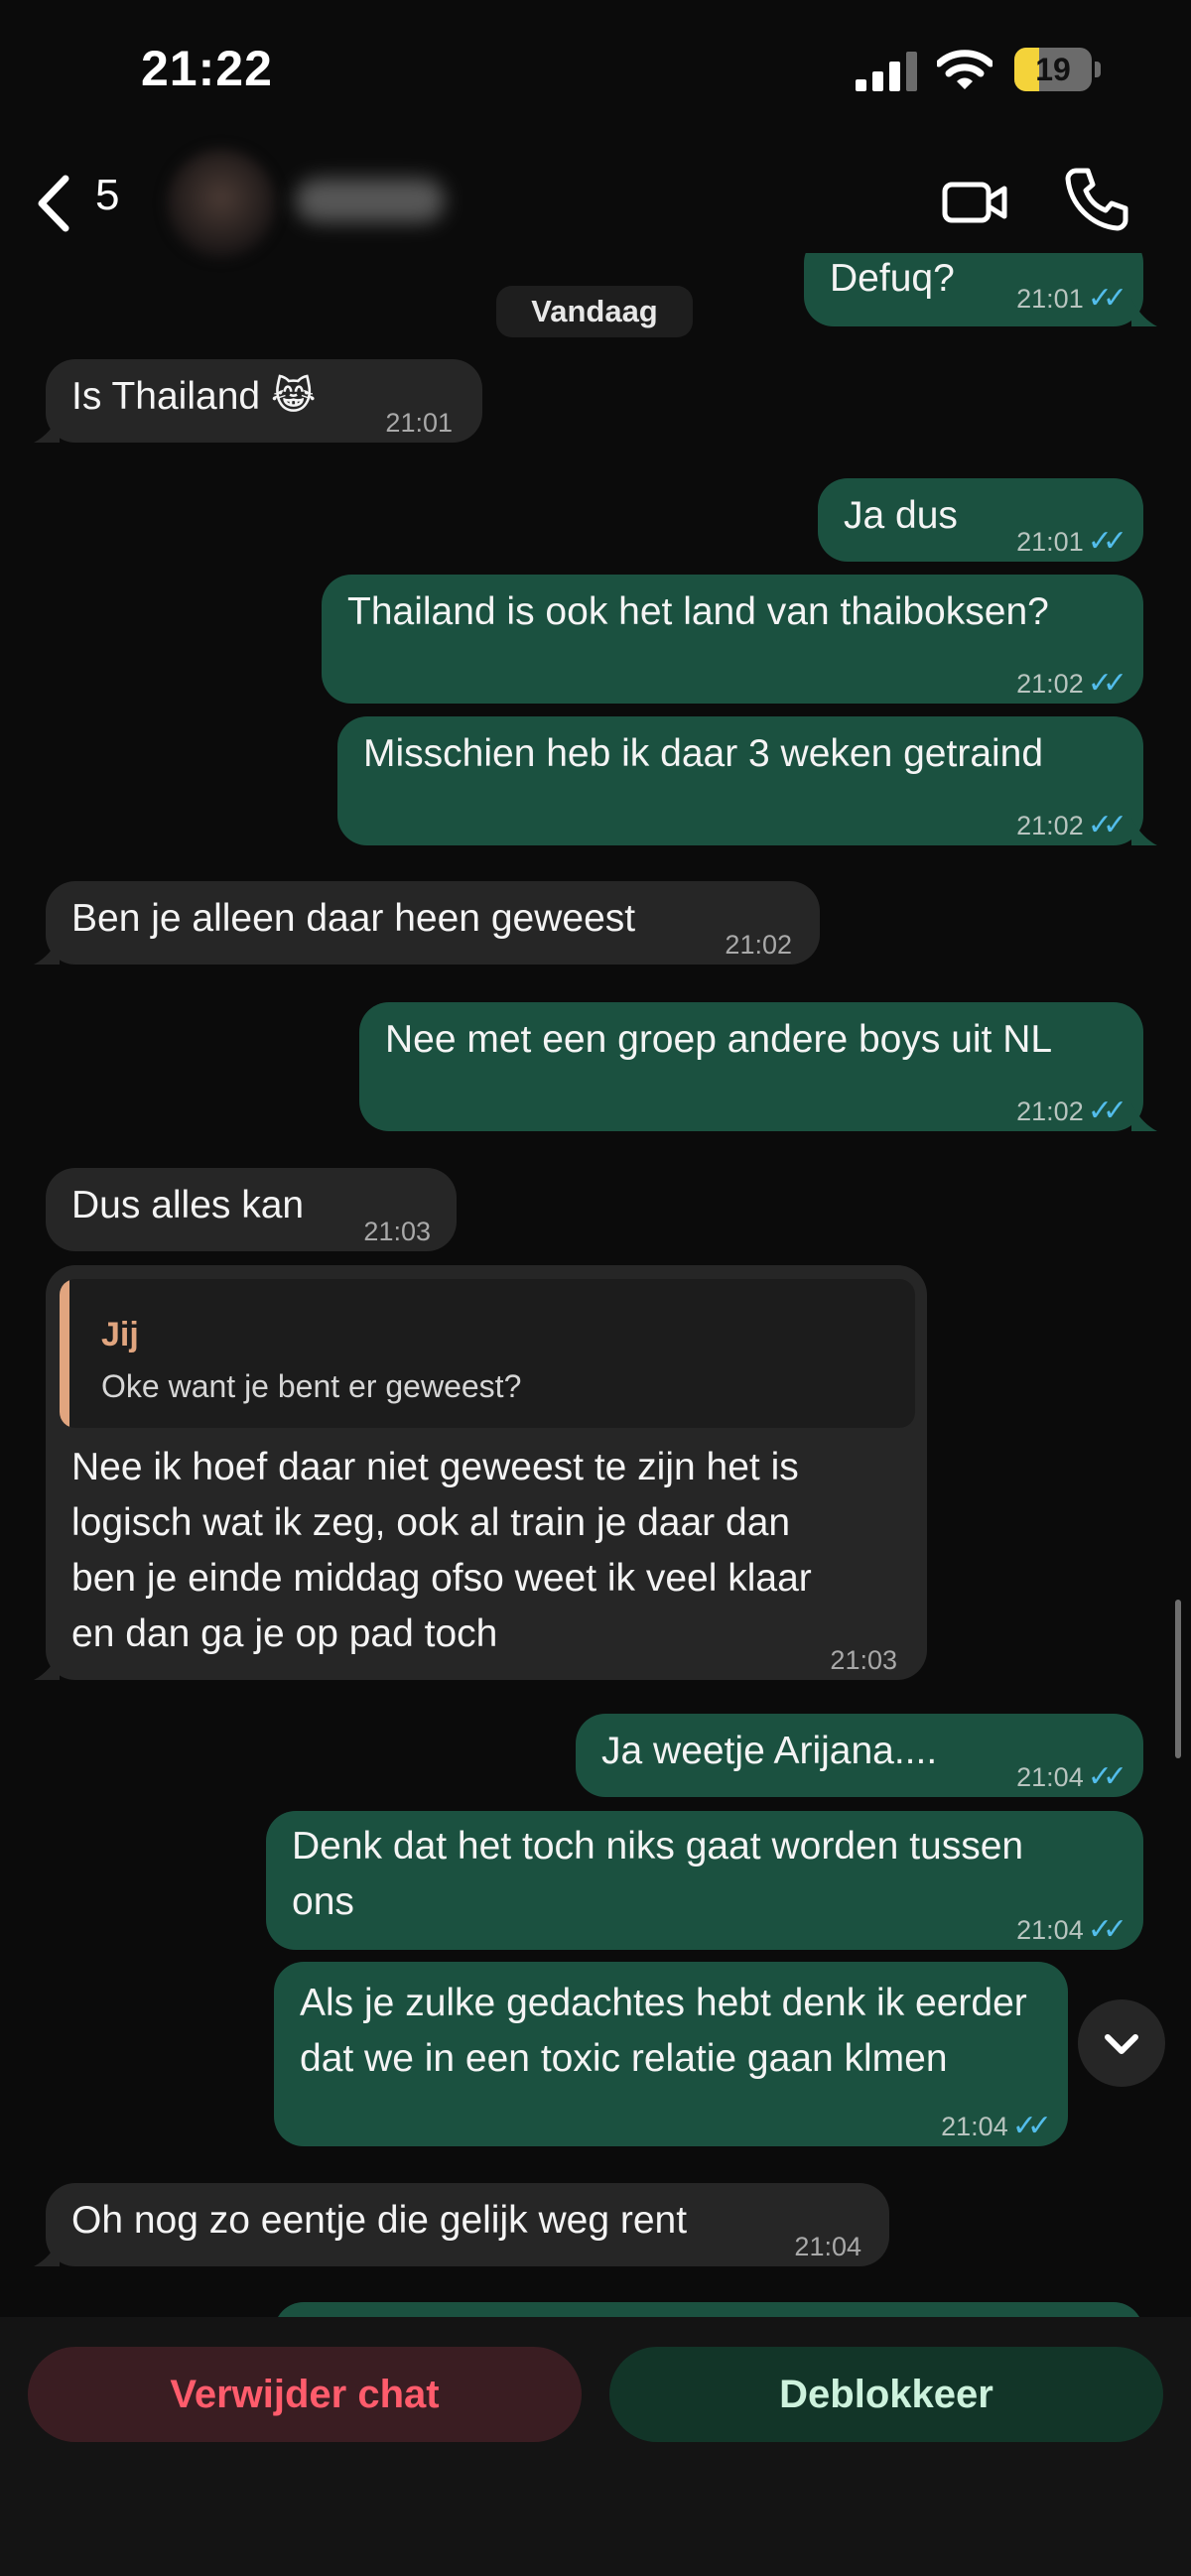  What do you see at coordinates (221, 204) in the screenshot?
I see `avatar` at bounding box center [221, 204].